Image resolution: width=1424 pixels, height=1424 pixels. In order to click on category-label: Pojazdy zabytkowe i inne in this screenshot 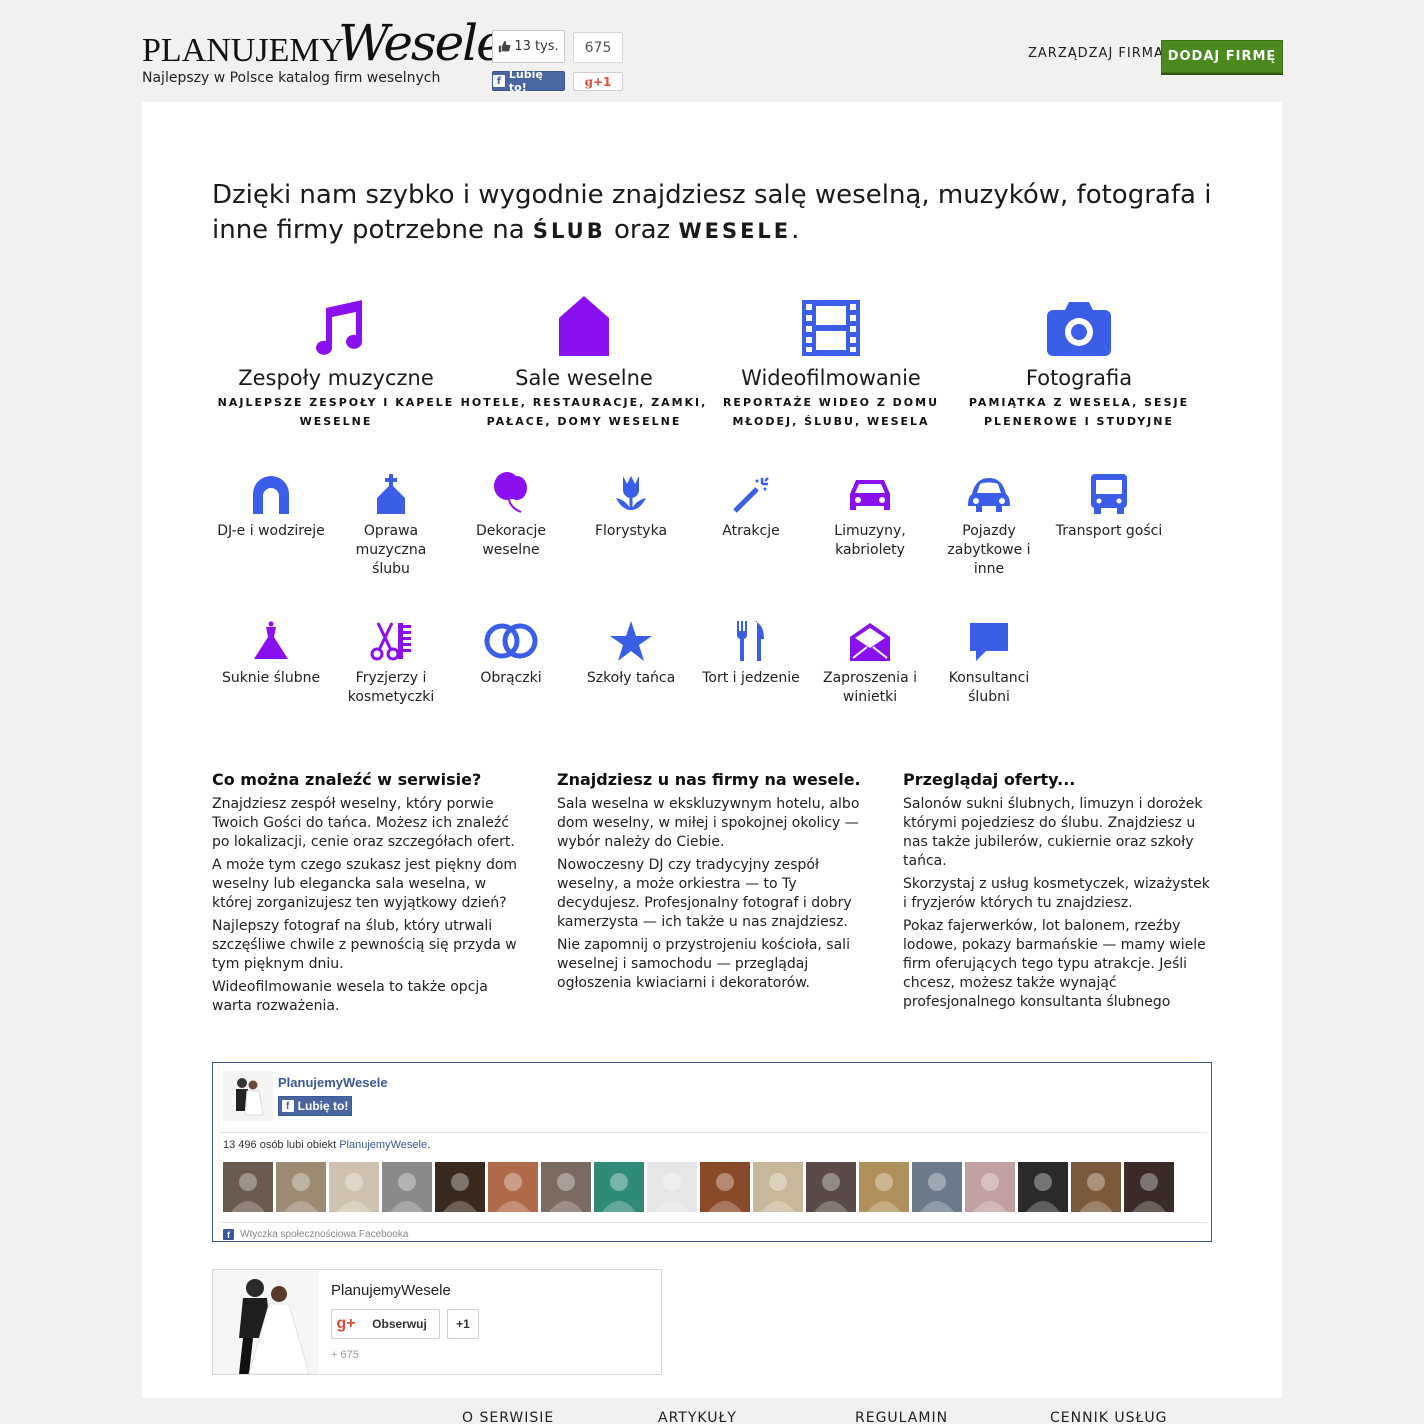, I will do `click(989, 550)`.